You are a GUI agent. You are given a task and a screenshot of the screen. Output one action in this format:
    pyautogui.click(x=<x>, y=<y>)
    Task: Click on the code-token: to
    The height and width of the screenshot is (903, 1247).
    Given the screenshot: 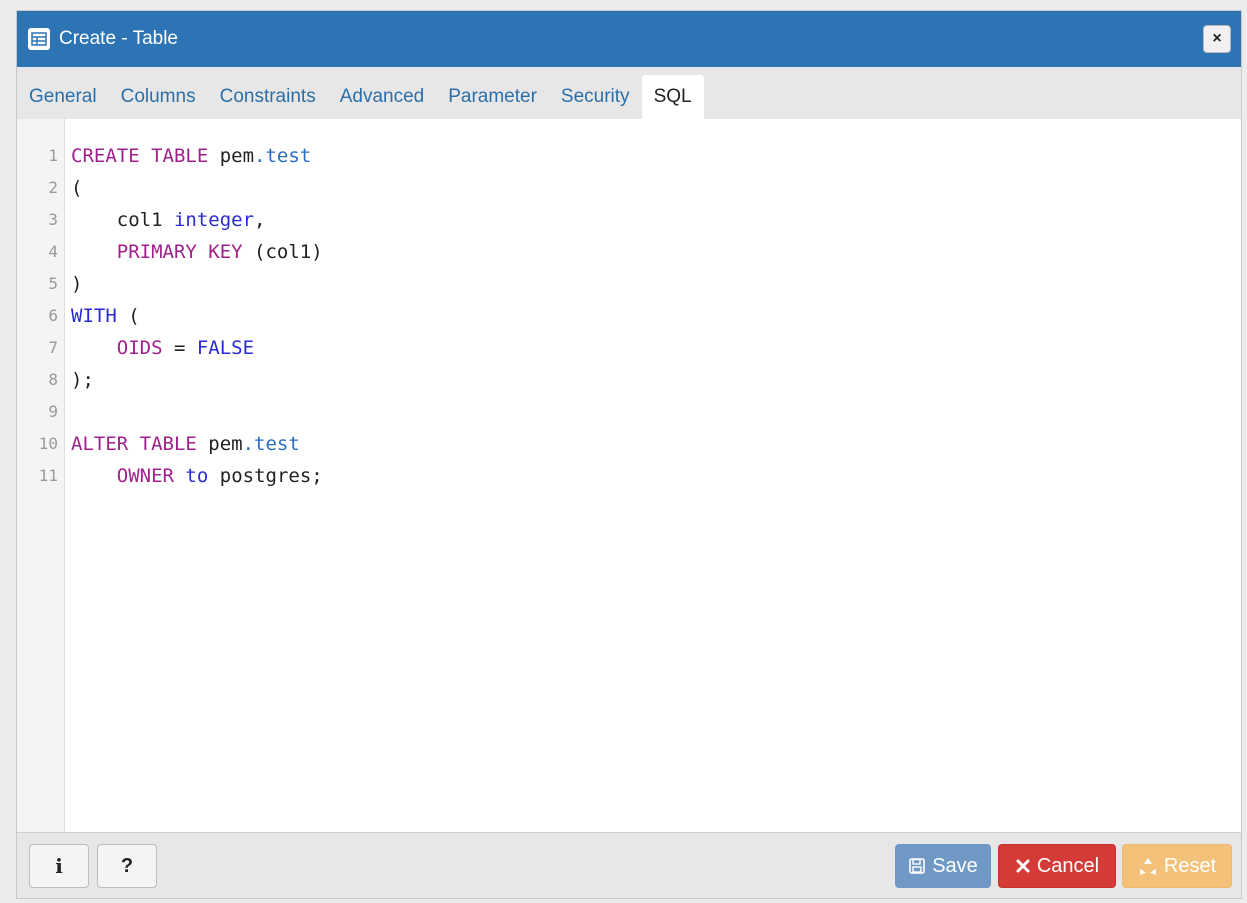 What is the action you would take?
    pyautogui.click(x=197, y=476)
    